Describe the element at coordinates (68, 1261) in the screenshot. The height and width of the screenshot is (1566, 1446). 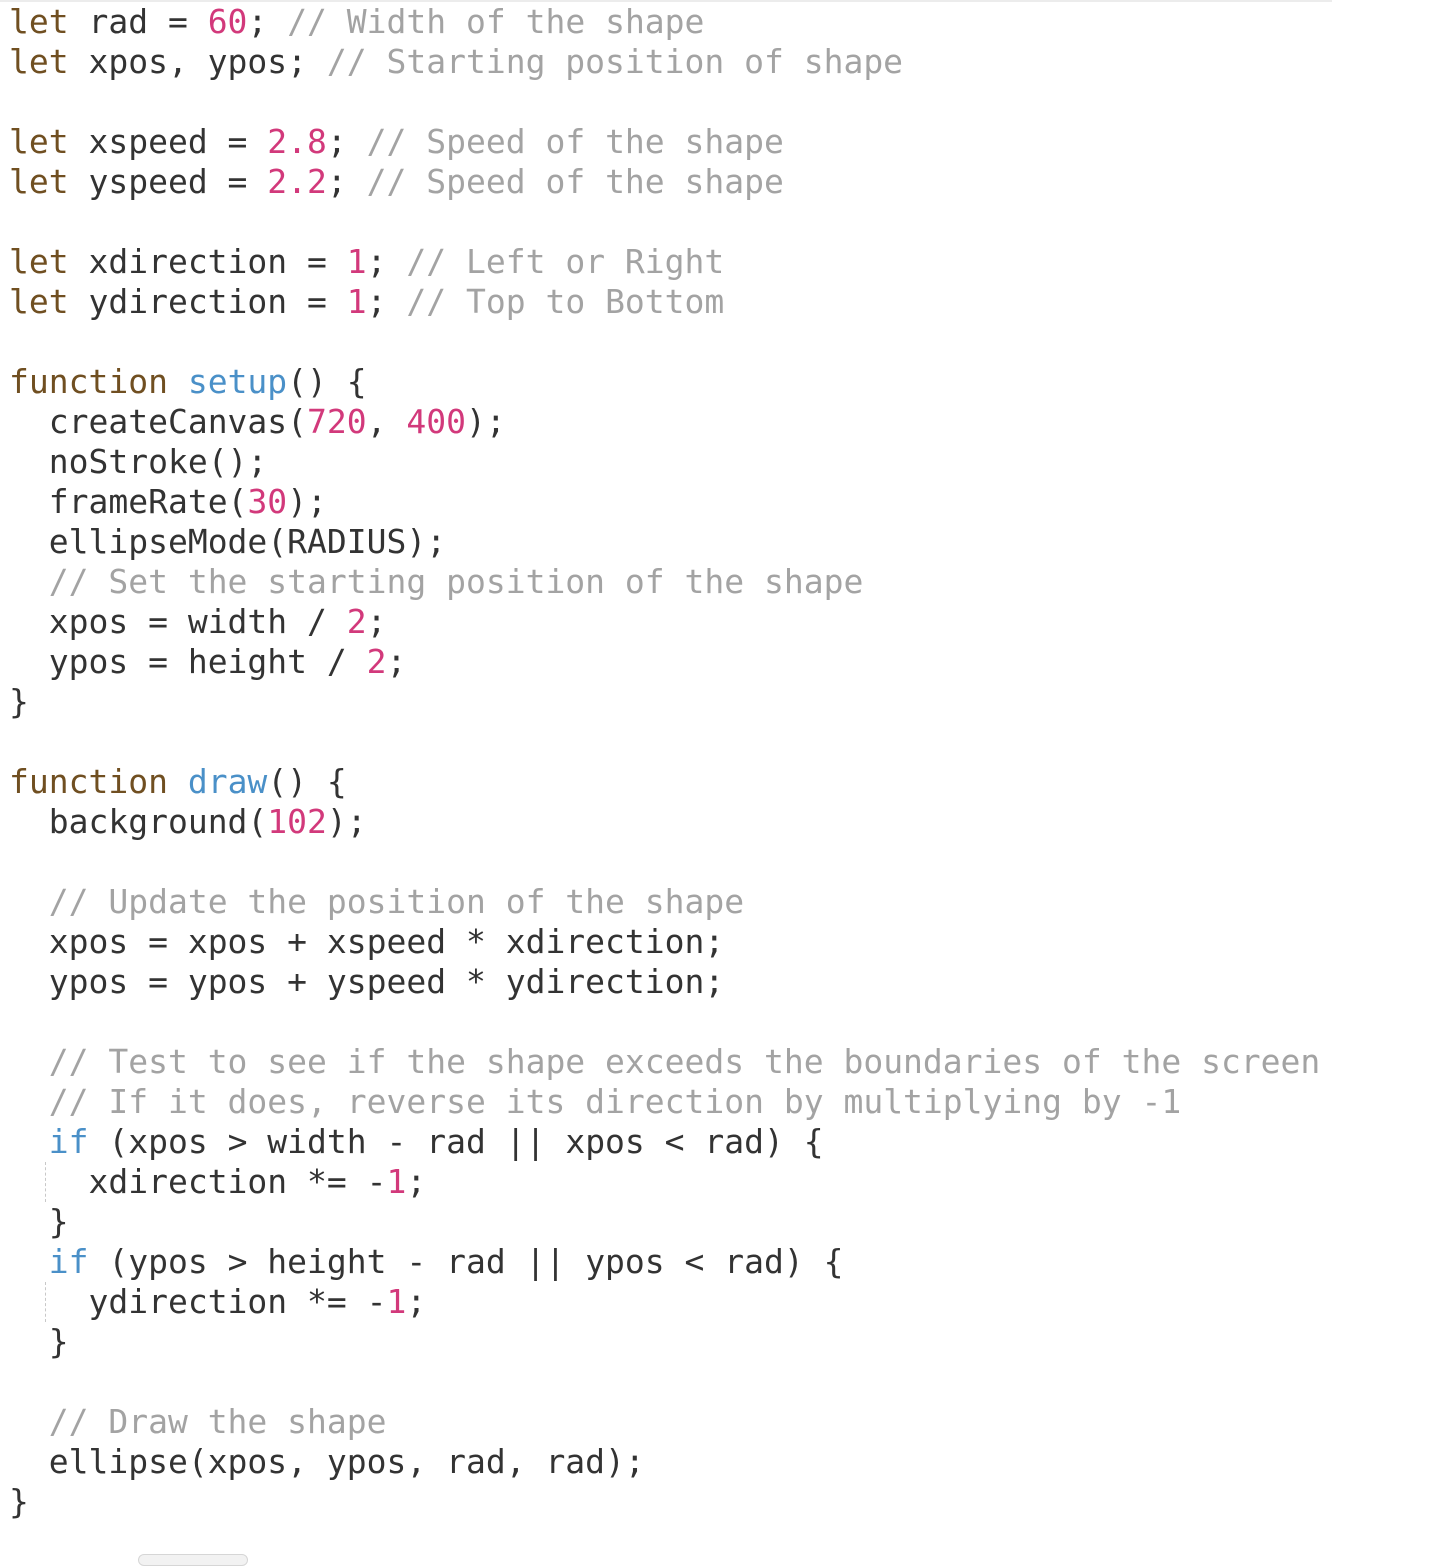
I see `code-token-fn: if` at that location.